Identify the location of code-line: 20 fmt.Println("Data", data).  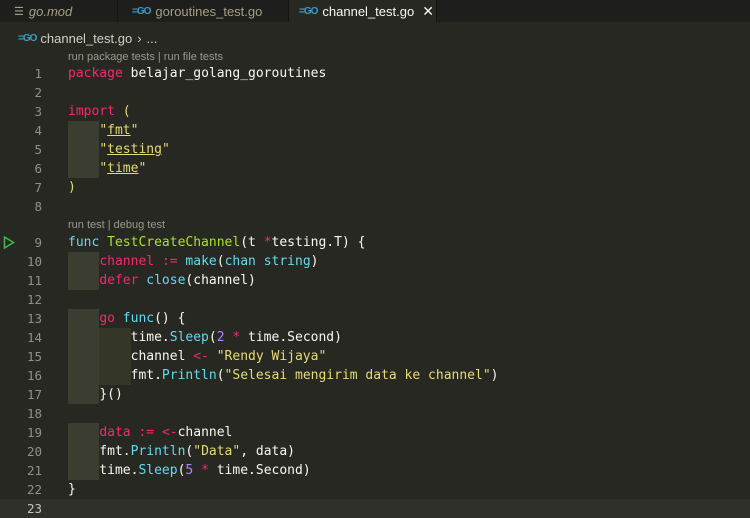
(375, 451).